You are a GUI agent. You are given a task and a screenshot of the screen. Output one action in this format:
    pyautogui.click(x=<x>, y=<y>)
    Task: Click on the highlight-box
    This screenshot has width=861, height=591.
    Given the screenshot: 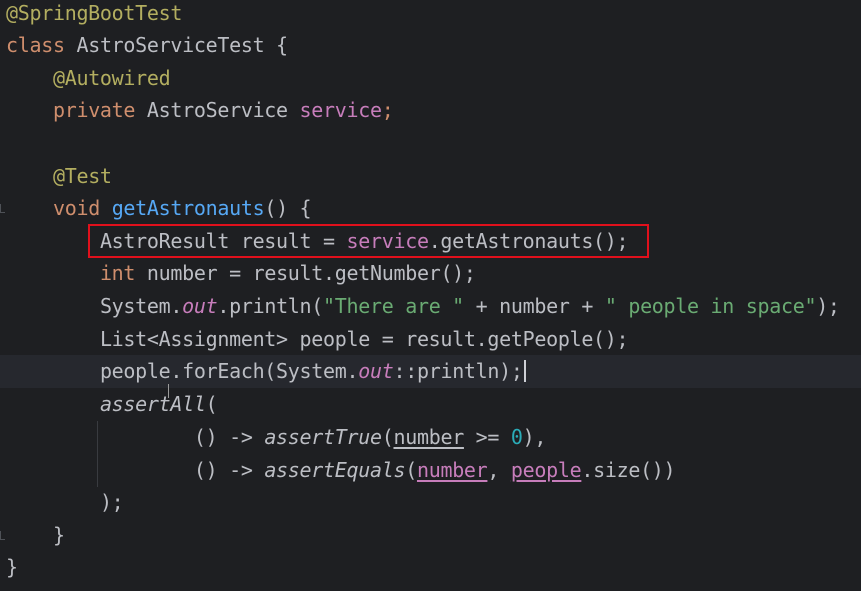 What is the action you would take?
    pyautogui.click(x=368, y=241)
    